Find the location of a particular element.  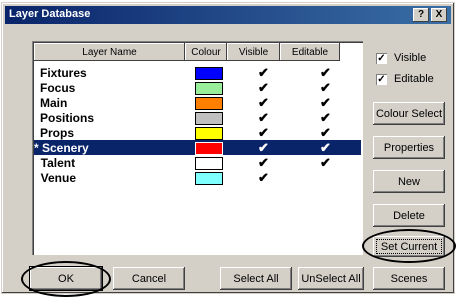

colour-select-button: Colour Select is located at coordinates (409, 113).